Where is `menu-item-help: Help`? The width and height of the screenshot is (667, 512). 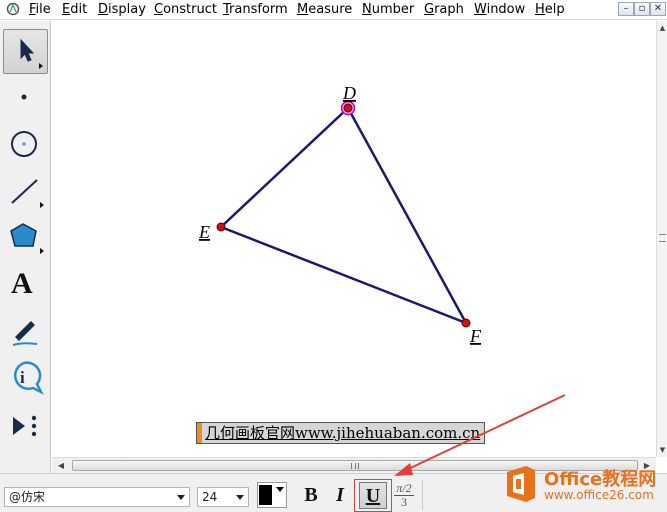
menu-item-help: Help is located at coordinates (550, 10).